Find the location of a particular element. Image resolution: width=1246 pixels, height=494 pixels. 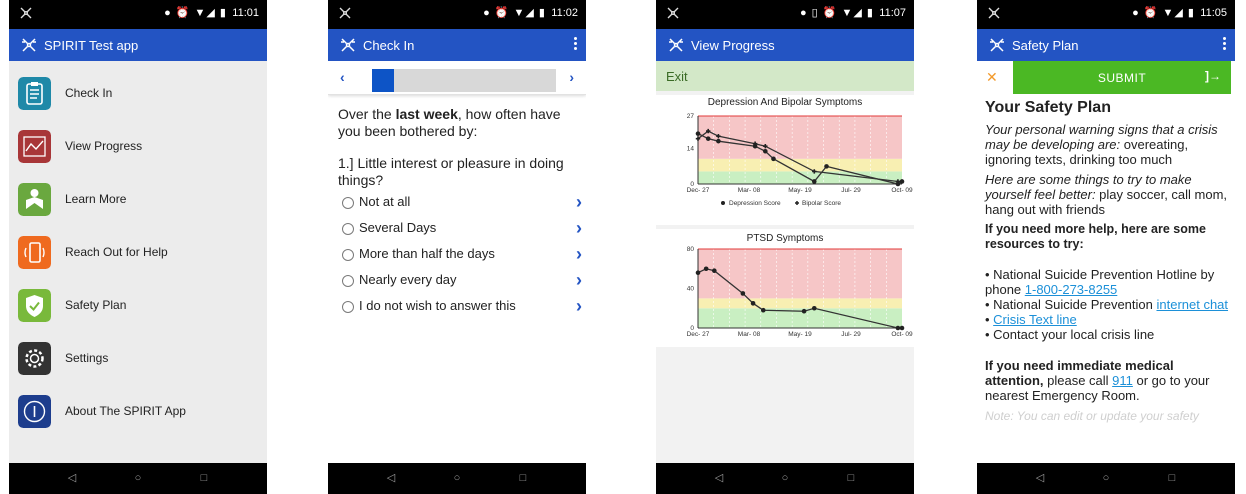

menu-item-view-progress: View Progress is located at coordinates (138, 146).